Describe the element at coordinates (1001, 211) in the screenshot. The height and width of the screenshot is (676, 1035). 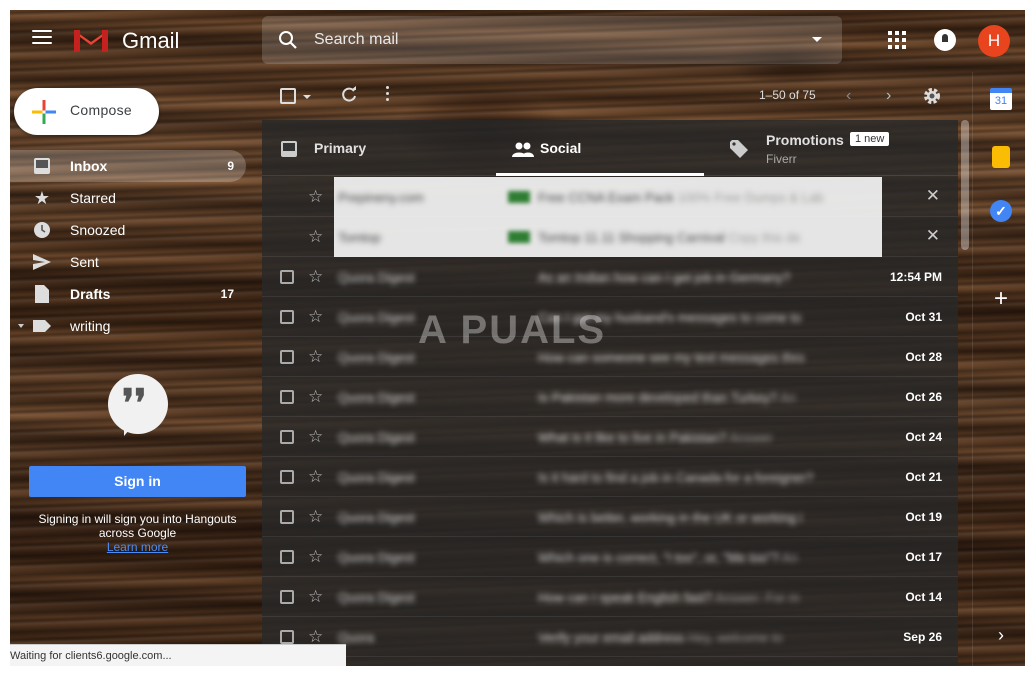
I see `tasks-icon: ✓` at that location.